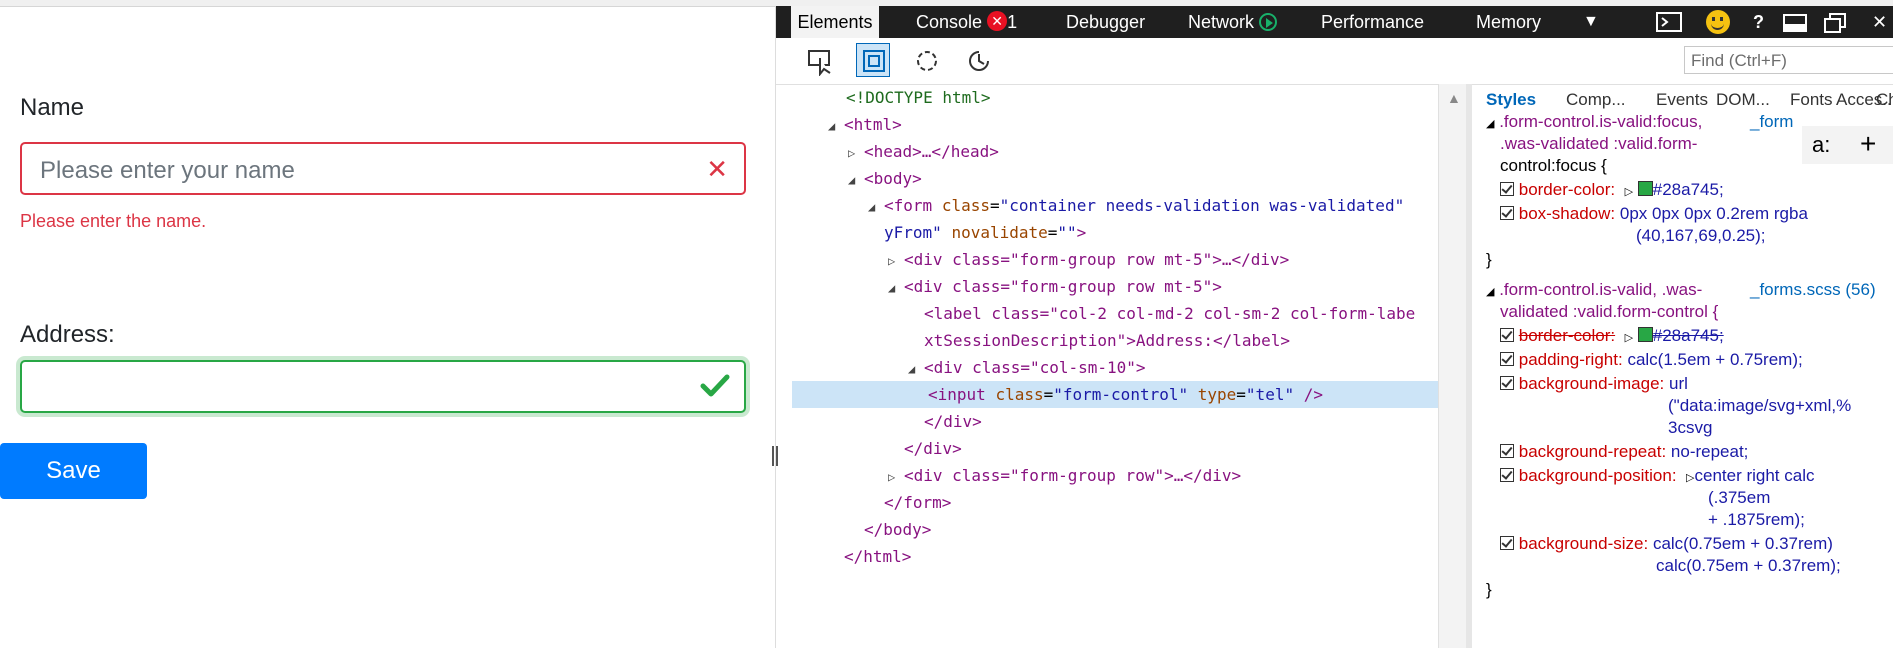  What do you see at coordinates (1233, 22) in the screenshot?
I see `tab-network: Network` at bounding box center [1233, 22].